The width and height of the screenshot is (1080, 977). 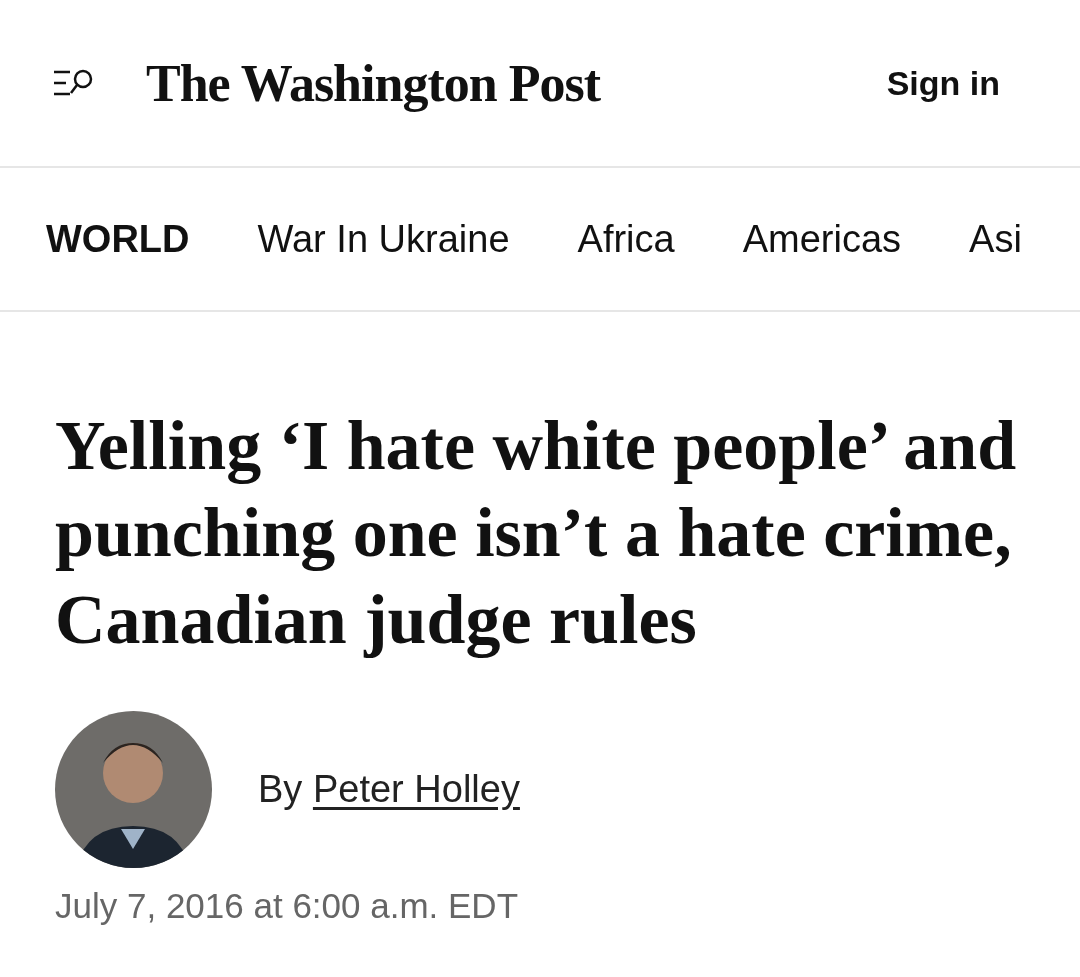 I want to click on nav-link: Africa, so click(x=626, y=239).